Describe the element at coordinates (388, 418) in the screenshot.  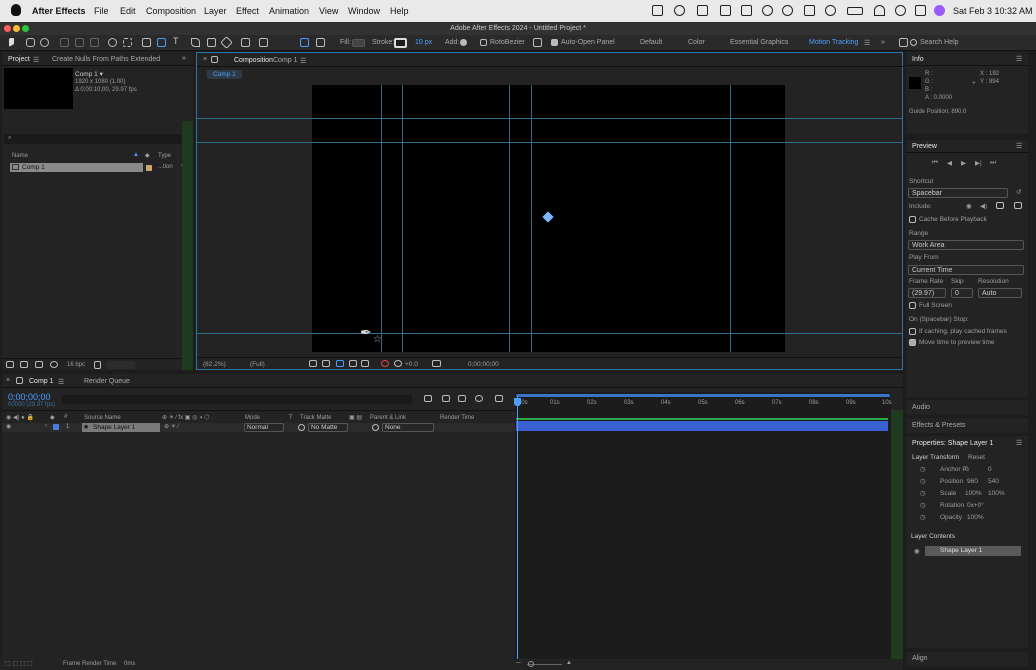
I see `parent-link-header: Parent & Link` at that location.